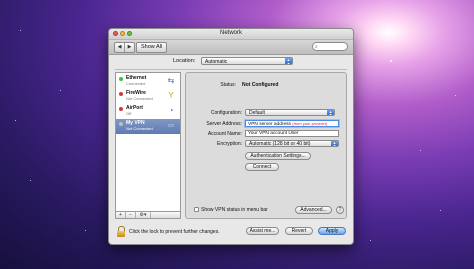  I want to click on status-label: Status:, so click(228, 85).